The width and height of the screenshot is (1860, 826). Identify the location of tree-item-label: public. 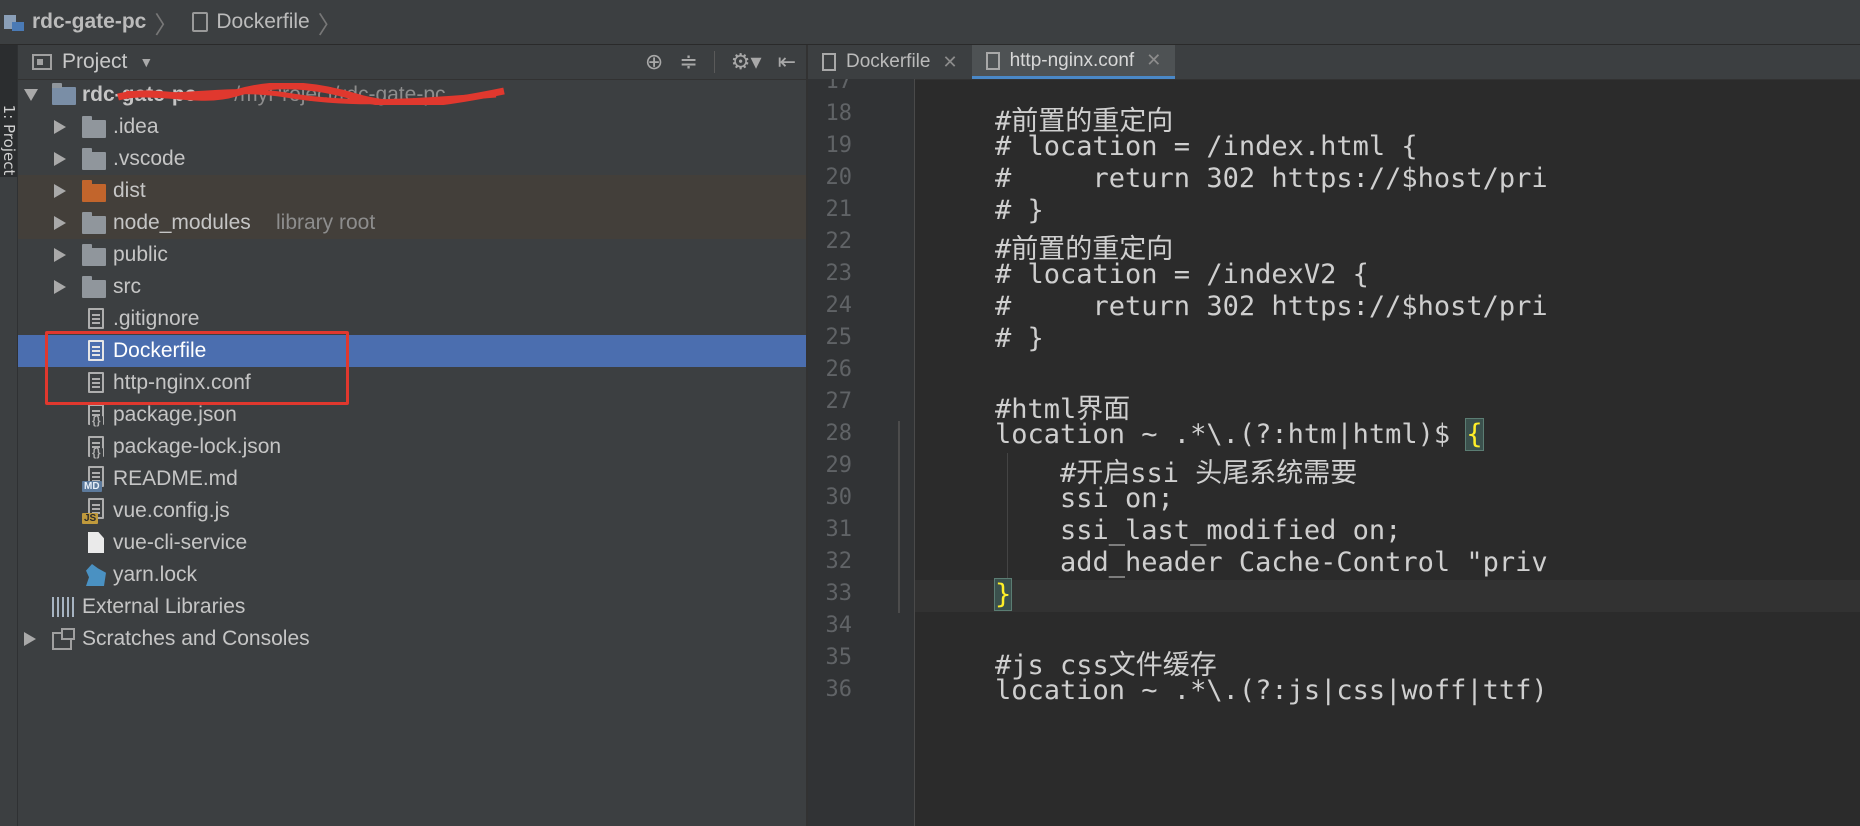
(140, 254).